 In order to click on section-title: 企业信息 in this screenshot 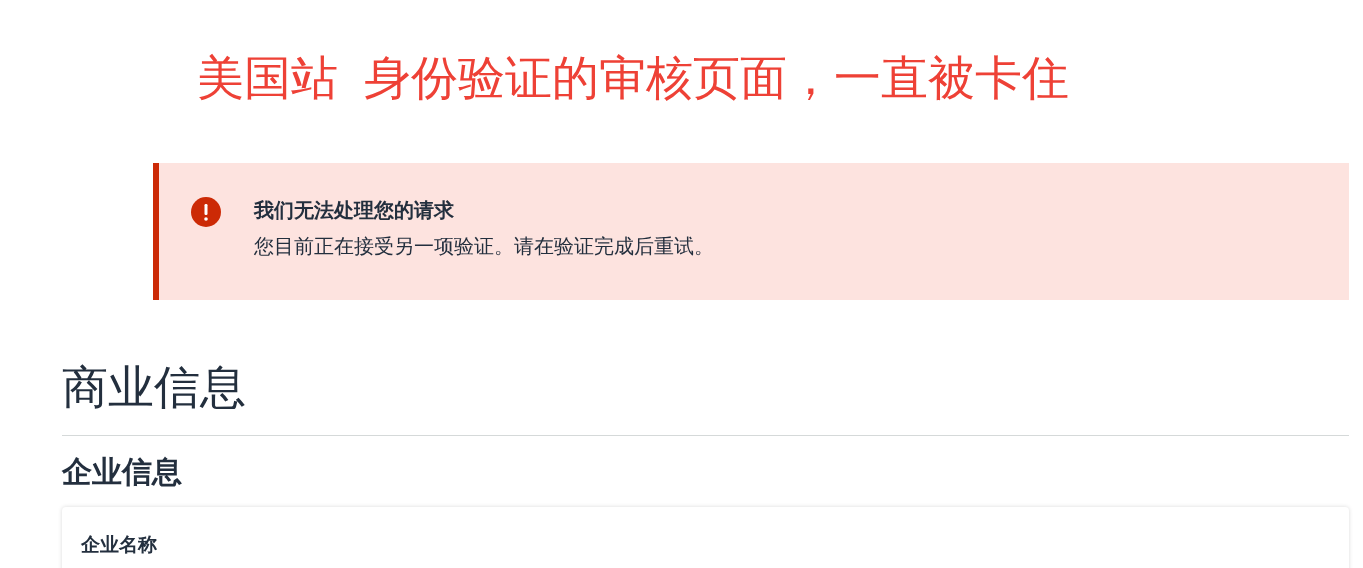, I will do `click(122, 472)`.